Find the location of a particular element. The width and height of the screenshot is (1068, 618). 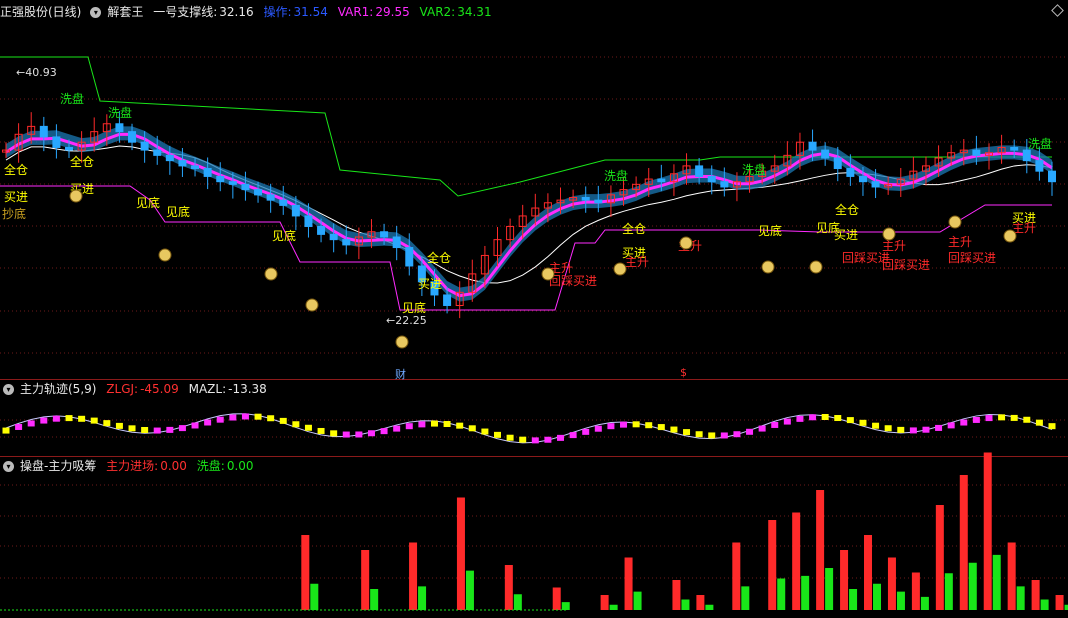

low-price-label: ←22.25 is located at coordinates (406, 320).